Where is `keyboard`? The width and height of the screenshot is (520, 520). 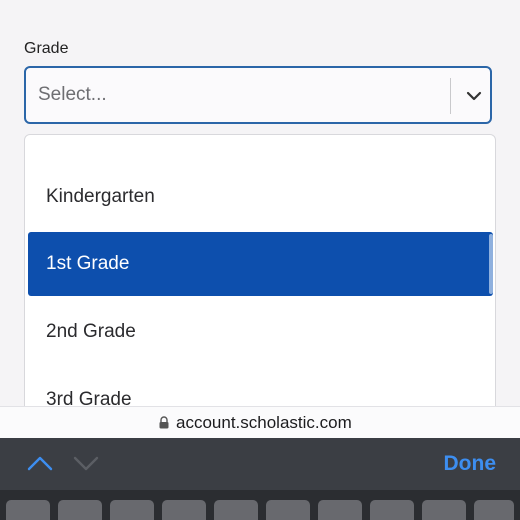 keyboard is located at coordinates (260, 505).